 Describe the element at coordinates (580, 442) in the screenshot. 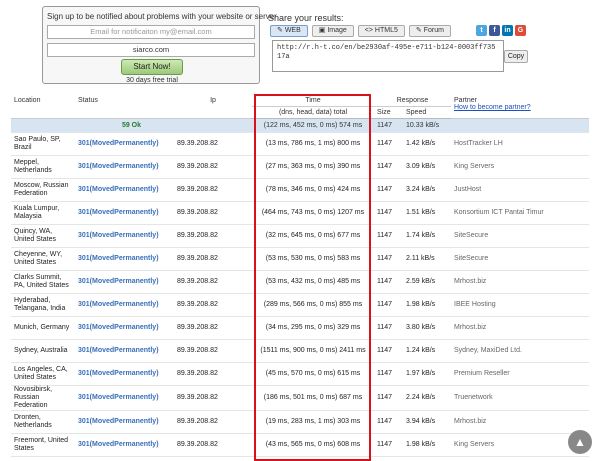

I see `scroll-to-top-icon: ▲` at that location.